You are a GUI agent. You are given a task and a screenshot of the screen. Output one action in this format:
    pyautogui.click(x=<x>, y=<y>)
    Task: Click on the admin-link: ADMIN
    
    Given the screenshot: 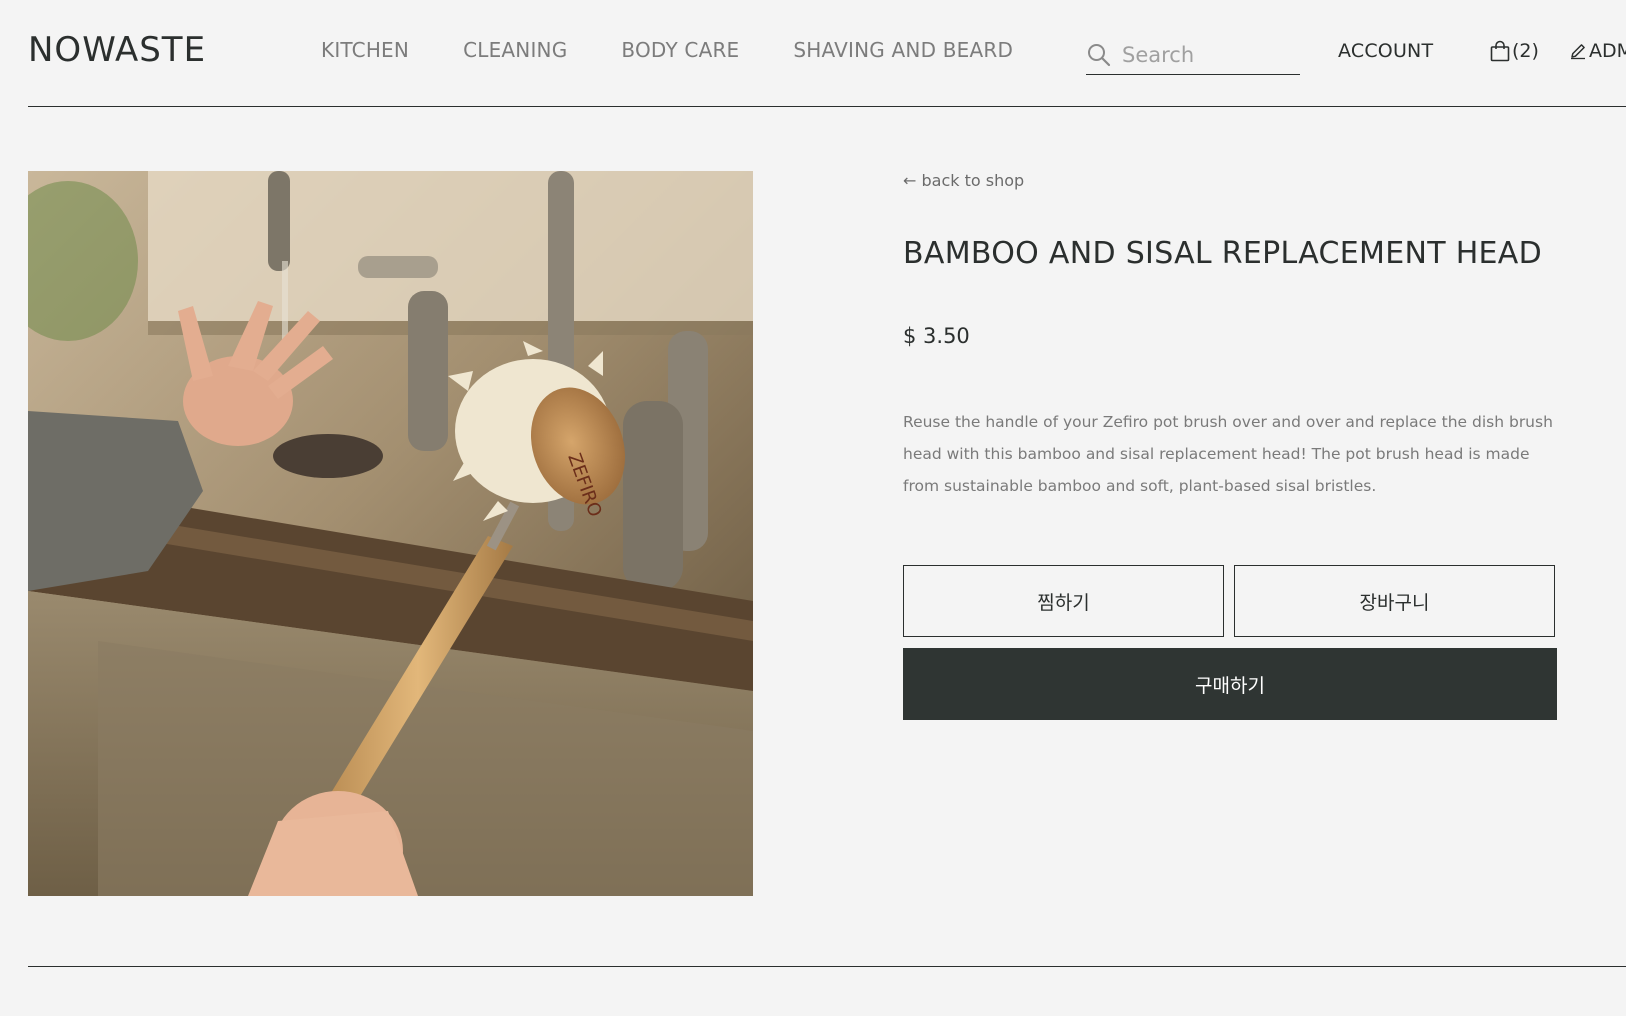 What is the action you would take?
    pyautogui.click(x=1597, y=51)
    